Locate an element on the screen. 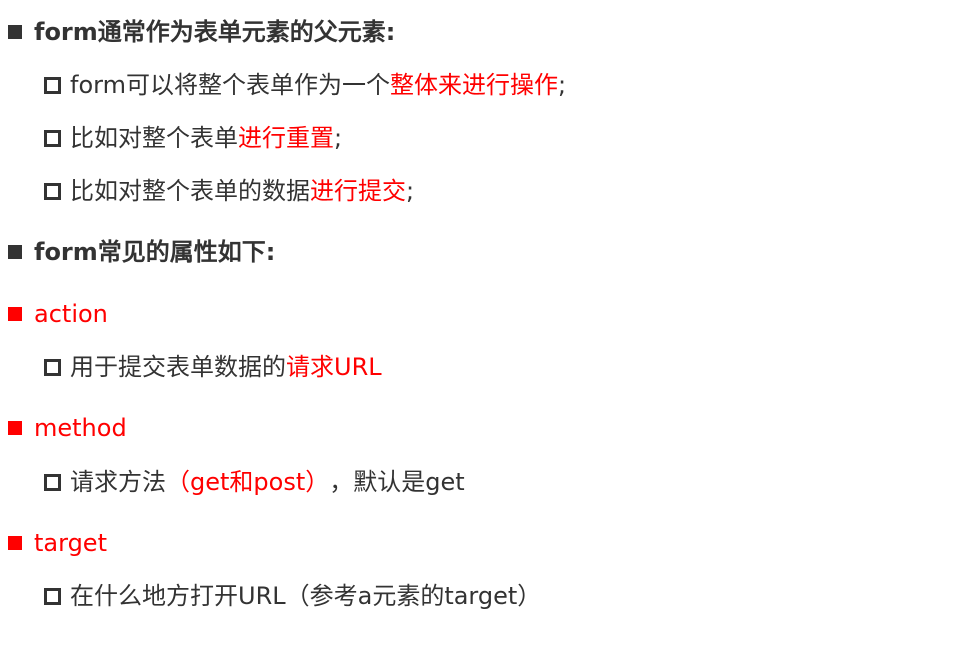 This screenshot has width=955, height=659. attribute-target: target is located at coordinates (57, 543).